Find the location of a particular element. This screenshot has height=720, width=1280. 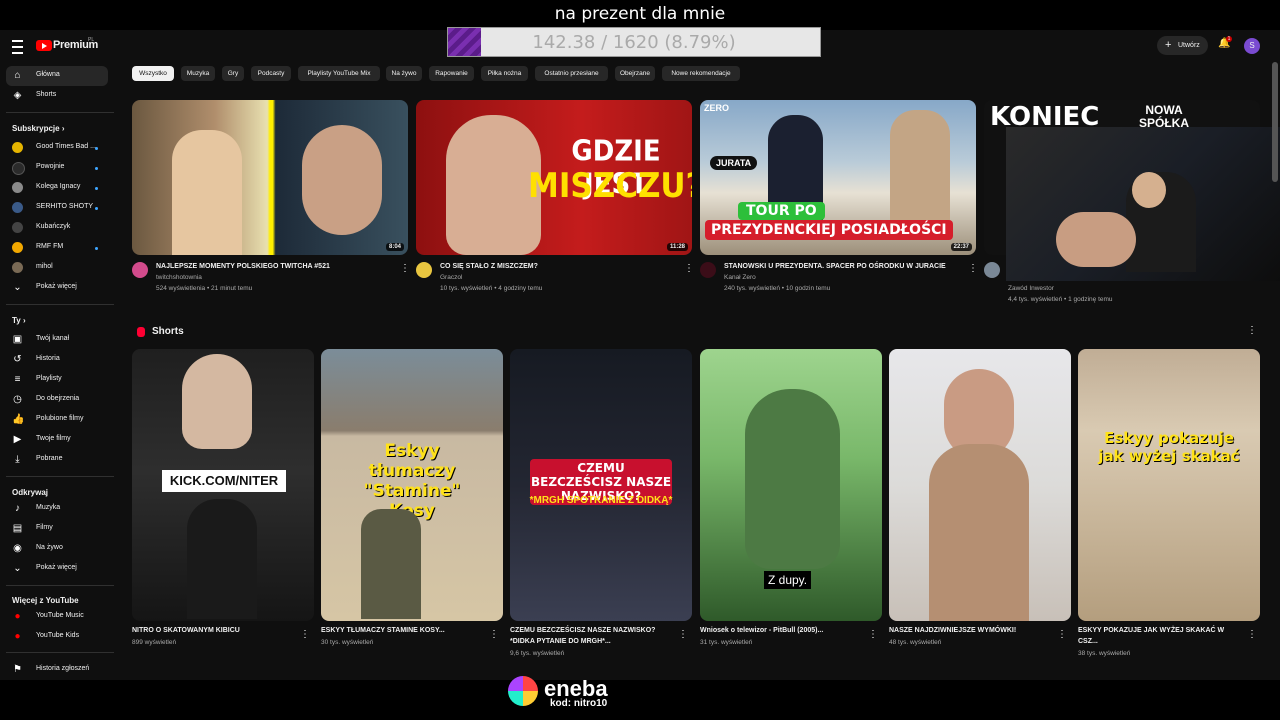

sidebar-sub-item: Kubańczyk is located at coordinates (57, 228).